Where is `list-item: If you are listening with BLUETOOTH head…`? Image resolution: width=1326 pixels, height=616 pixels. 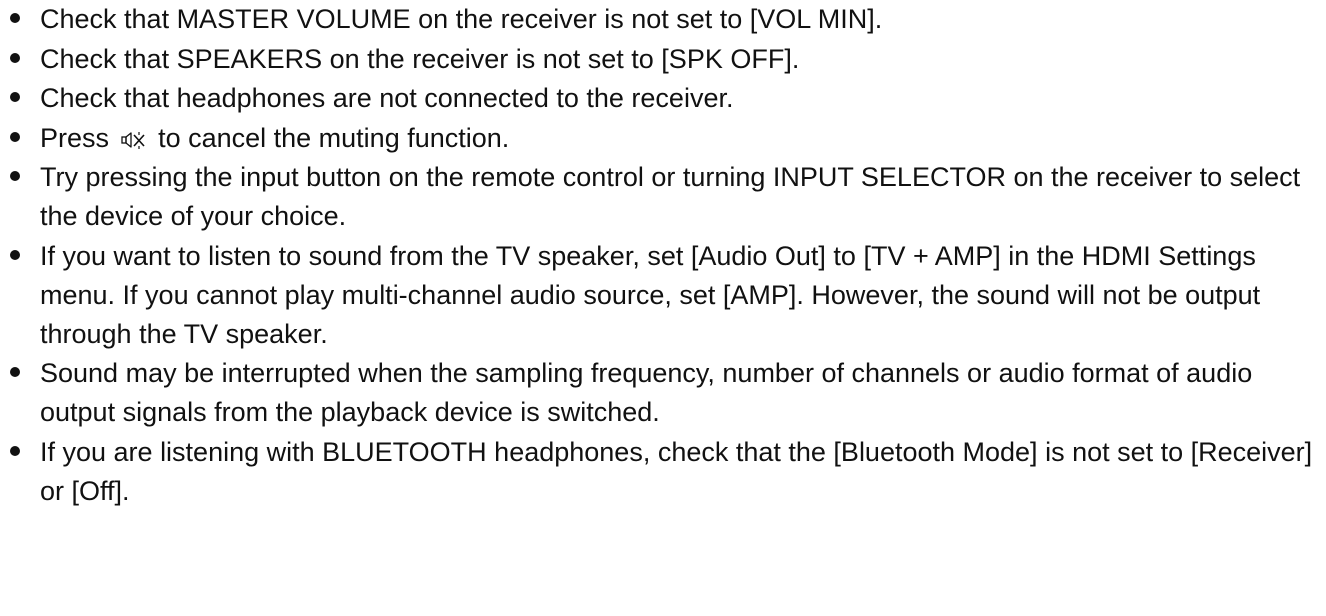
list-item: If you are listening with BLUETOOTH head… is located at coordinates (663, 472).